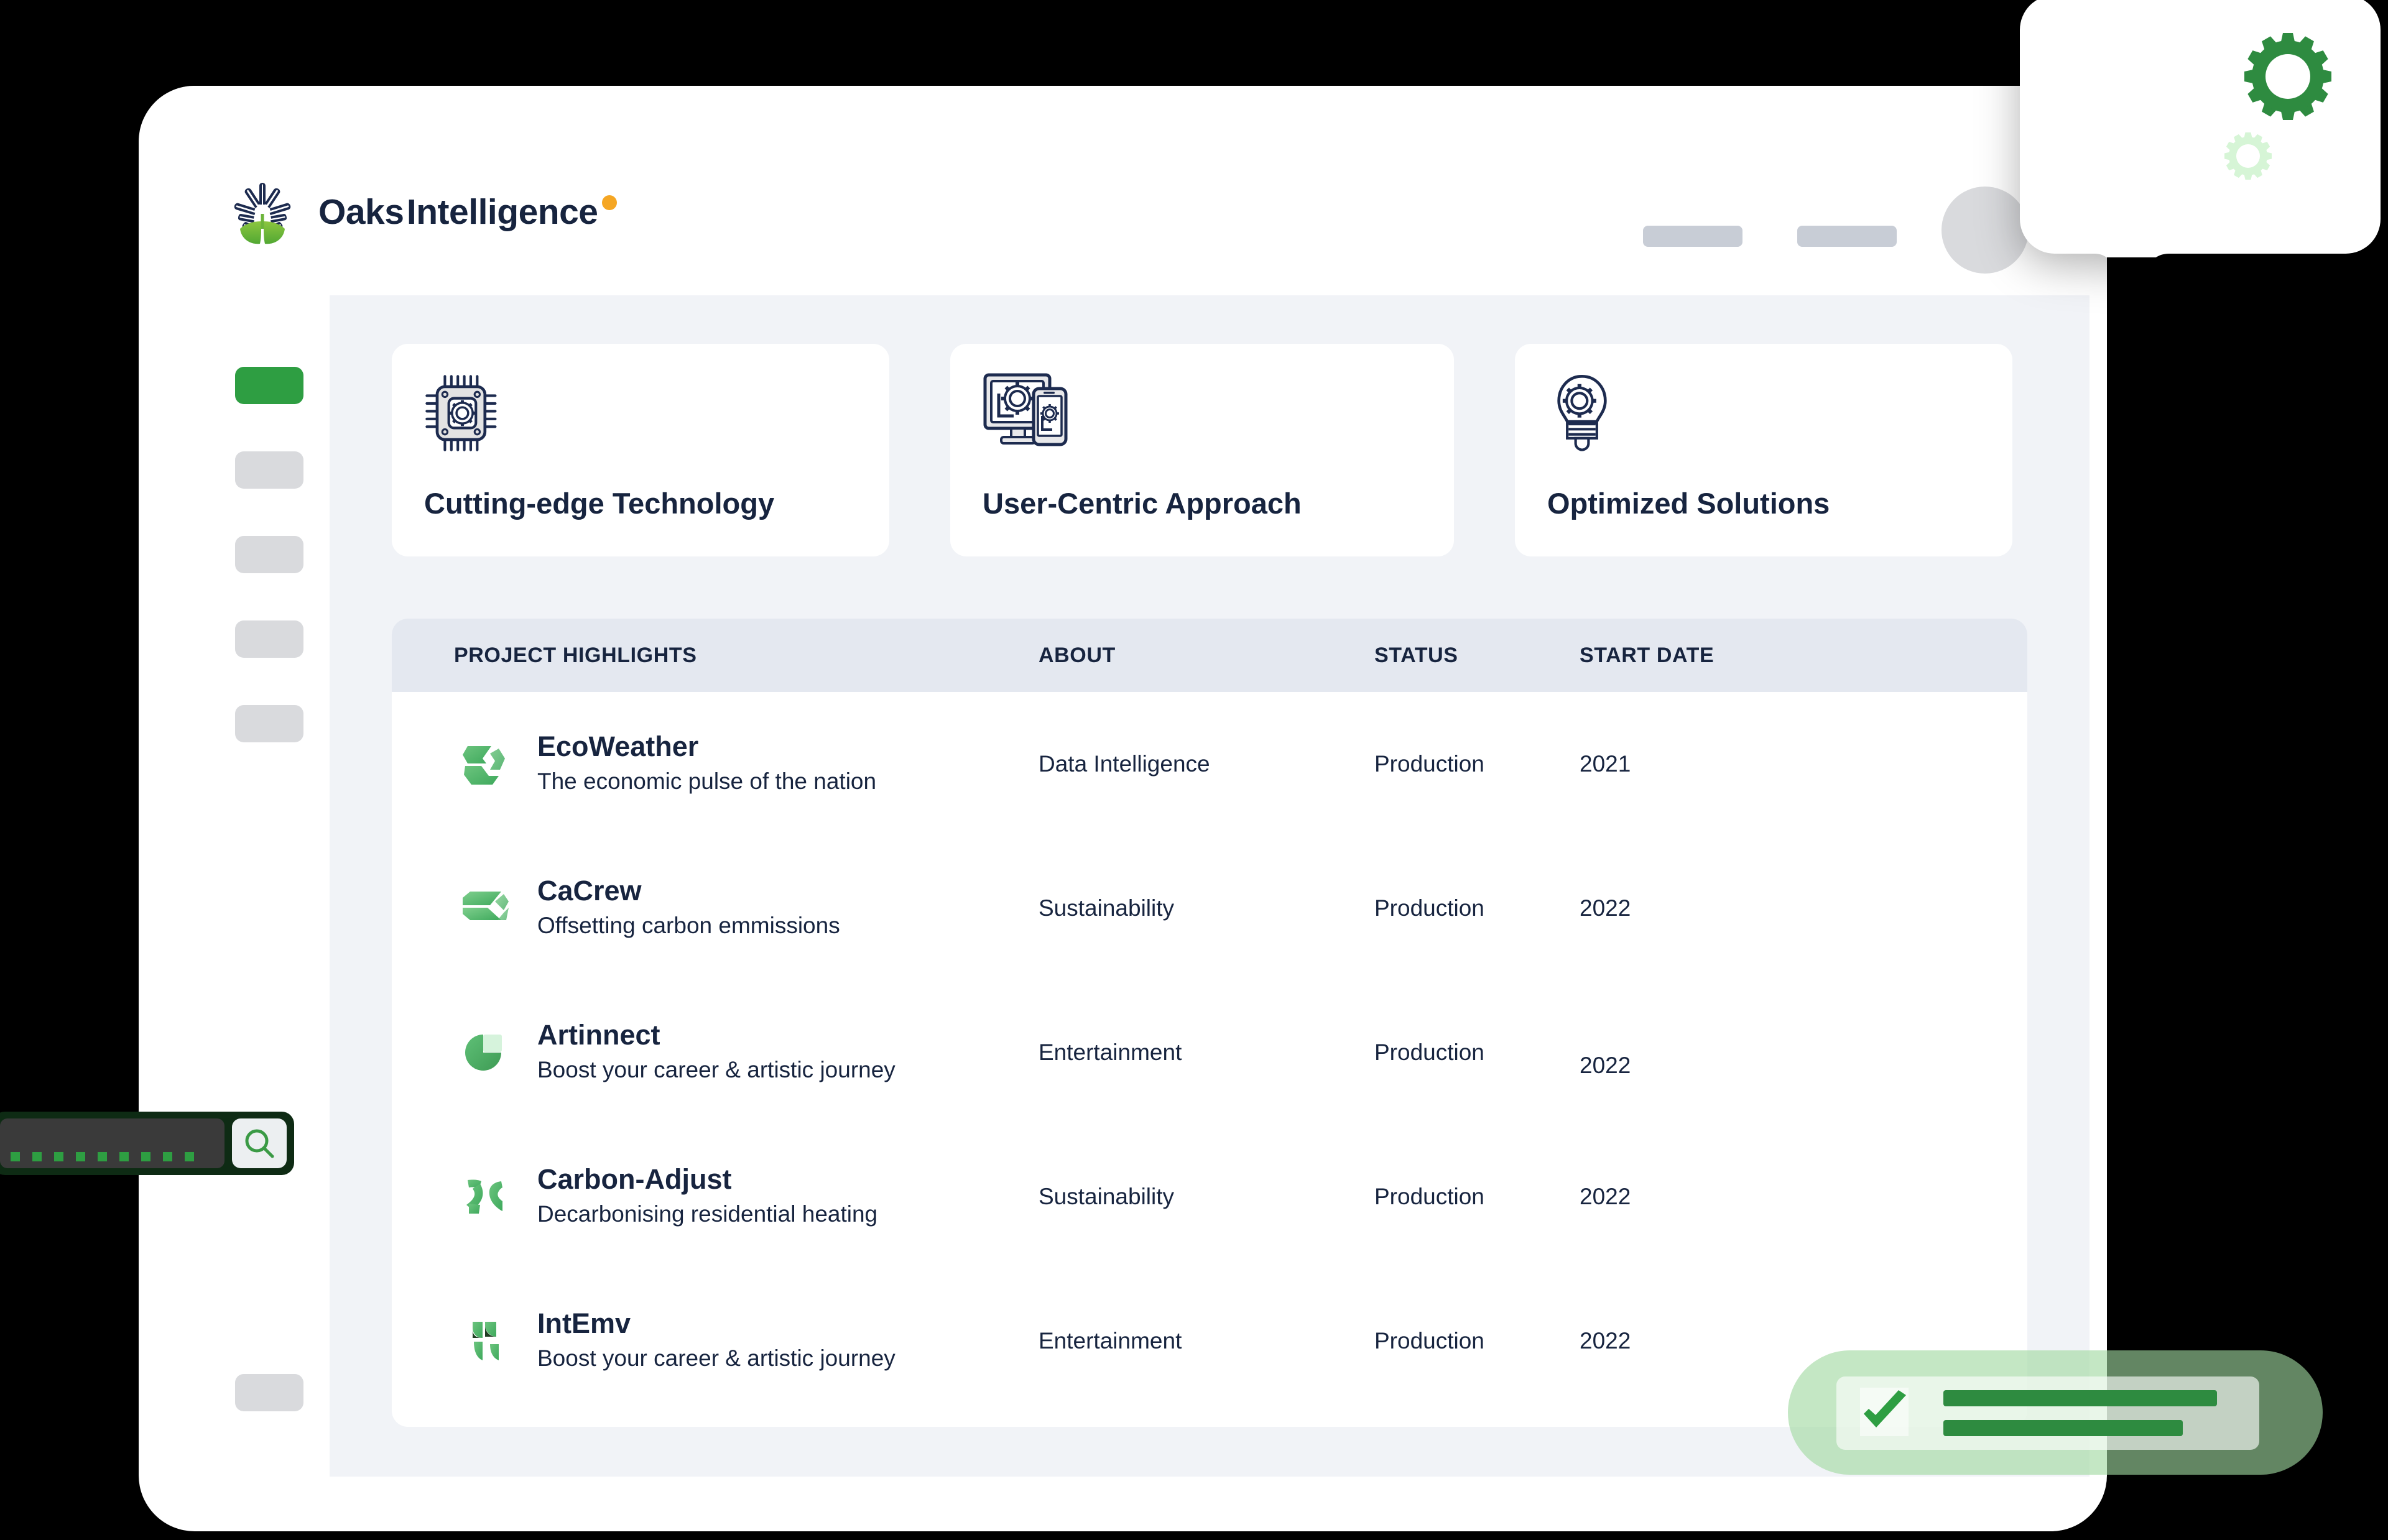 This screenshot has width=2388, height=1540. What do you see at coordinates (609, 203) in the screenshot?
I see `brand-accent-dot-icon` at bounding box center [609, 203].